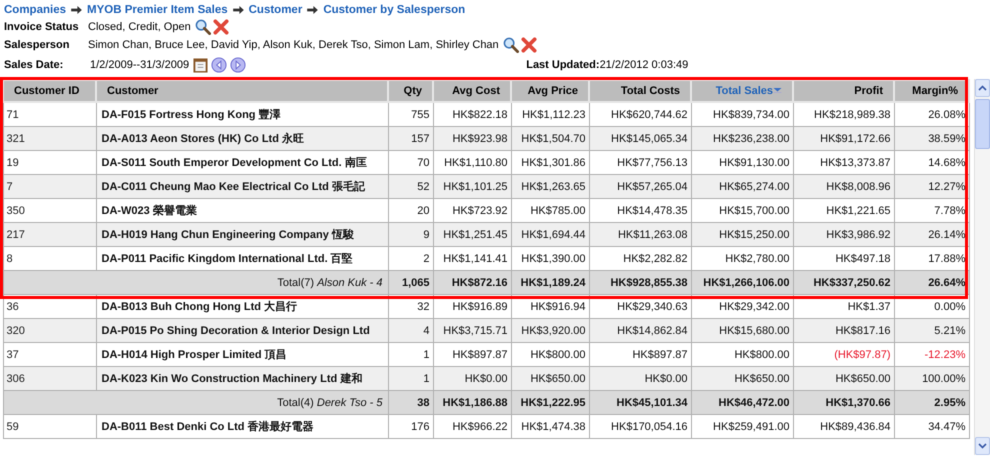 The image size is (990, 457). Describe the element at coordinates (275, 10) in the screenshot. I see `breadcrumb-link: Customer` at that location.